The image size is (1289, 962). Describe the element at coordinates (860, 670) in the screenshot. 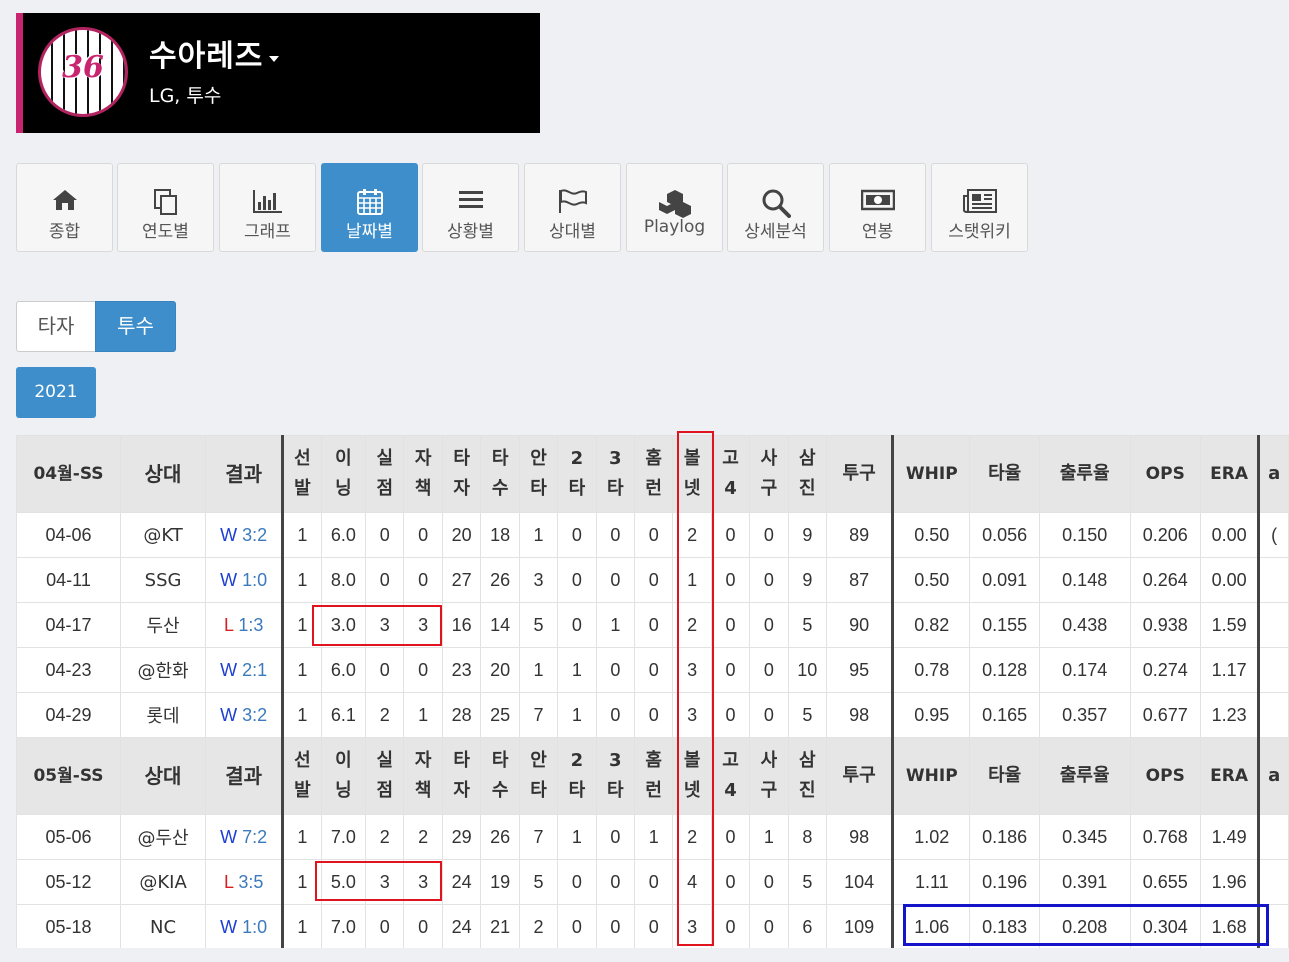

I see `table-cell: 95` at that location.